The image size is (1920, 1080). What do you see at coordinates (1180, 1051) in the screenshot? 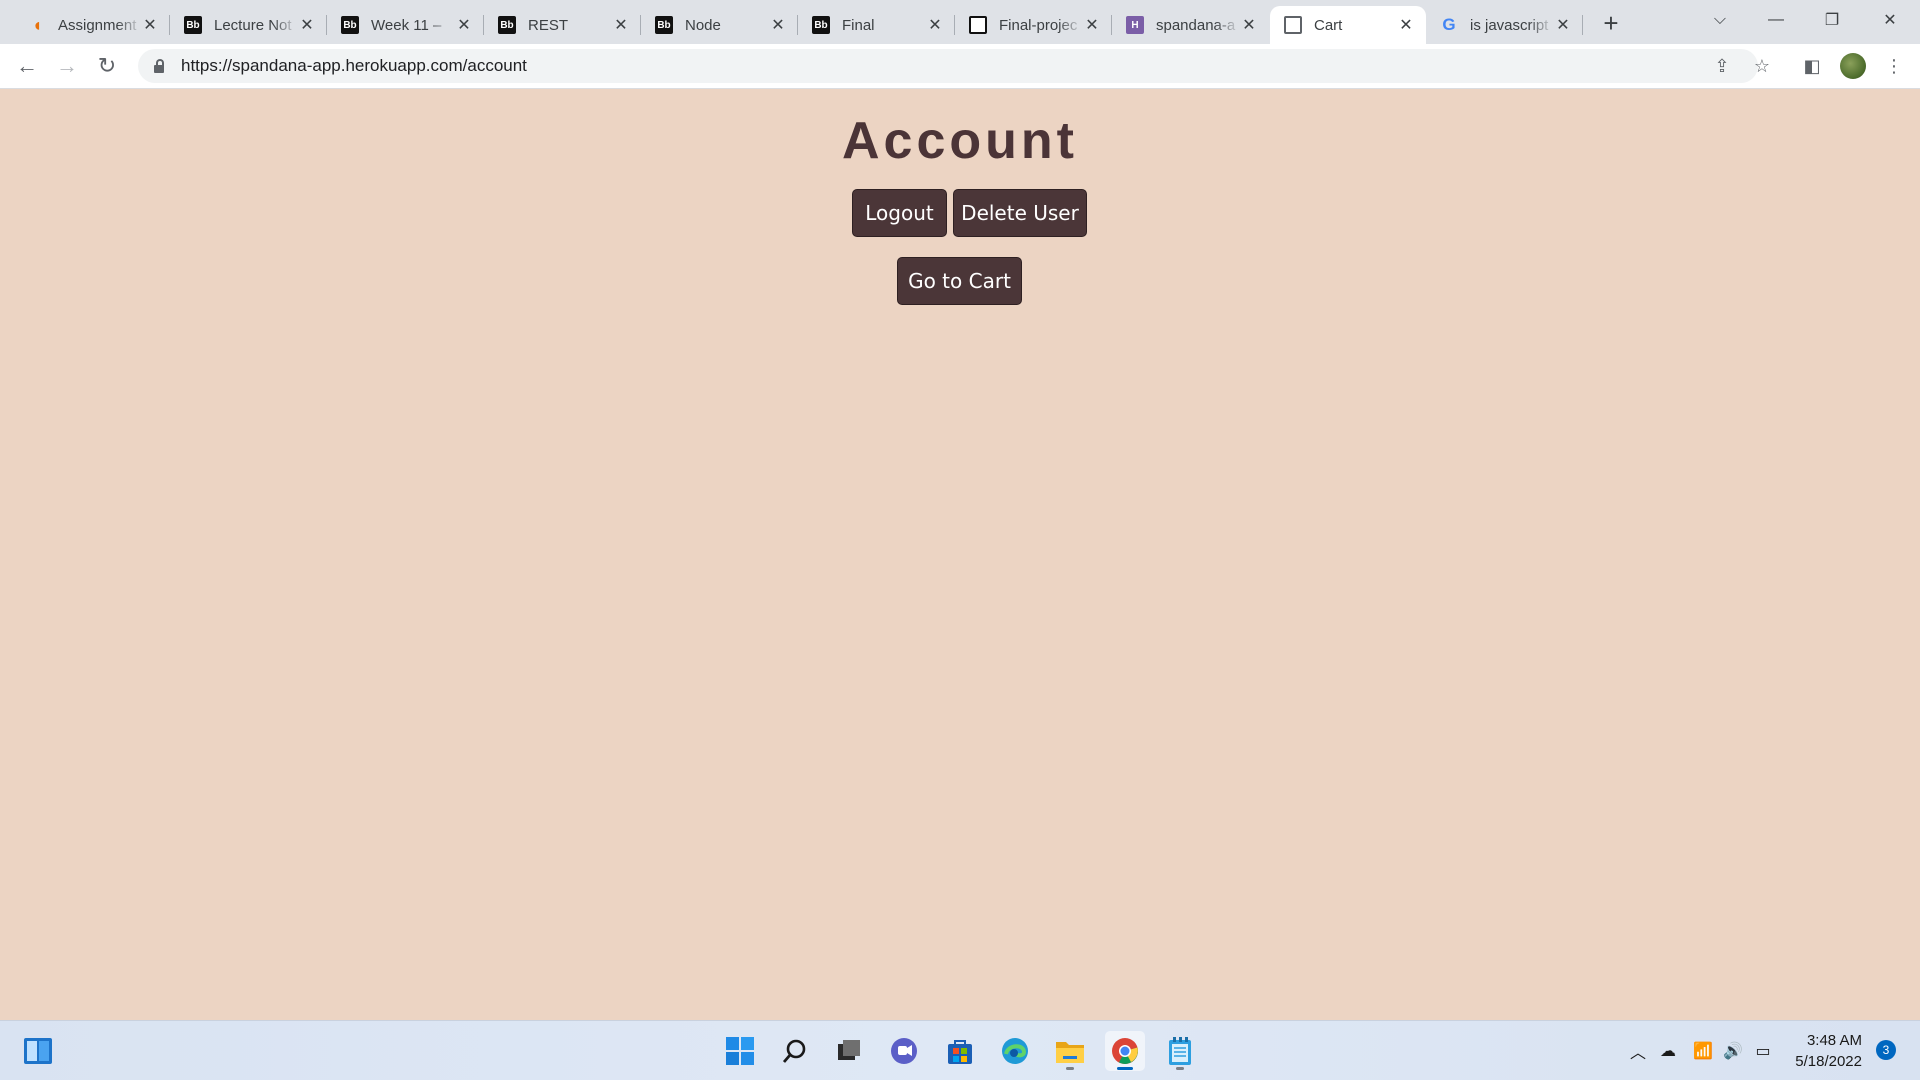
I see `notepad-icon` at bounding box center [1180, 1051].